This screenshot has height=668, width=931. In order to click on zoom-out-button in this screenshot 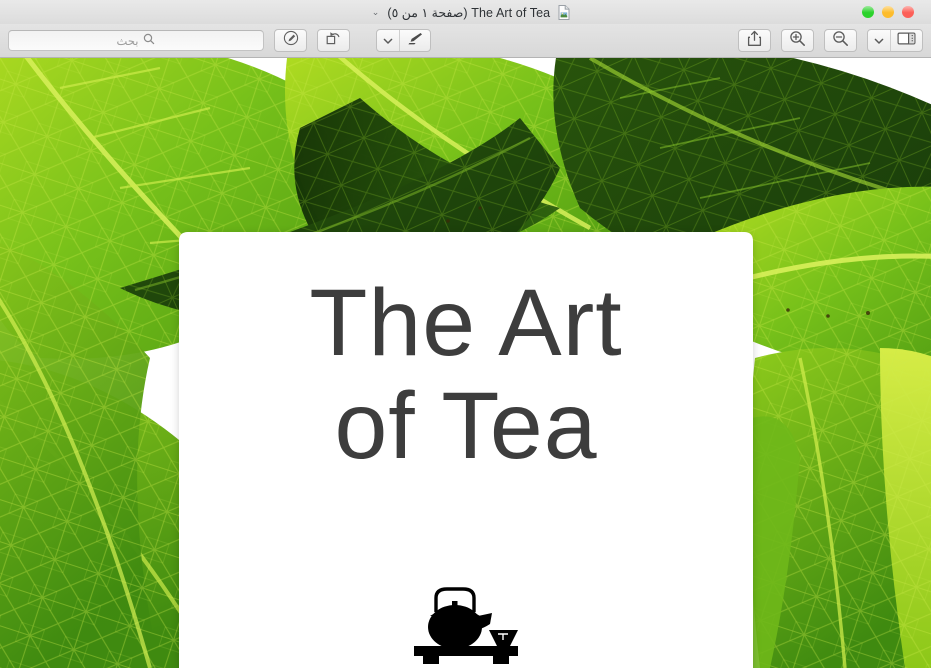, I will do `click(840, 40)`.